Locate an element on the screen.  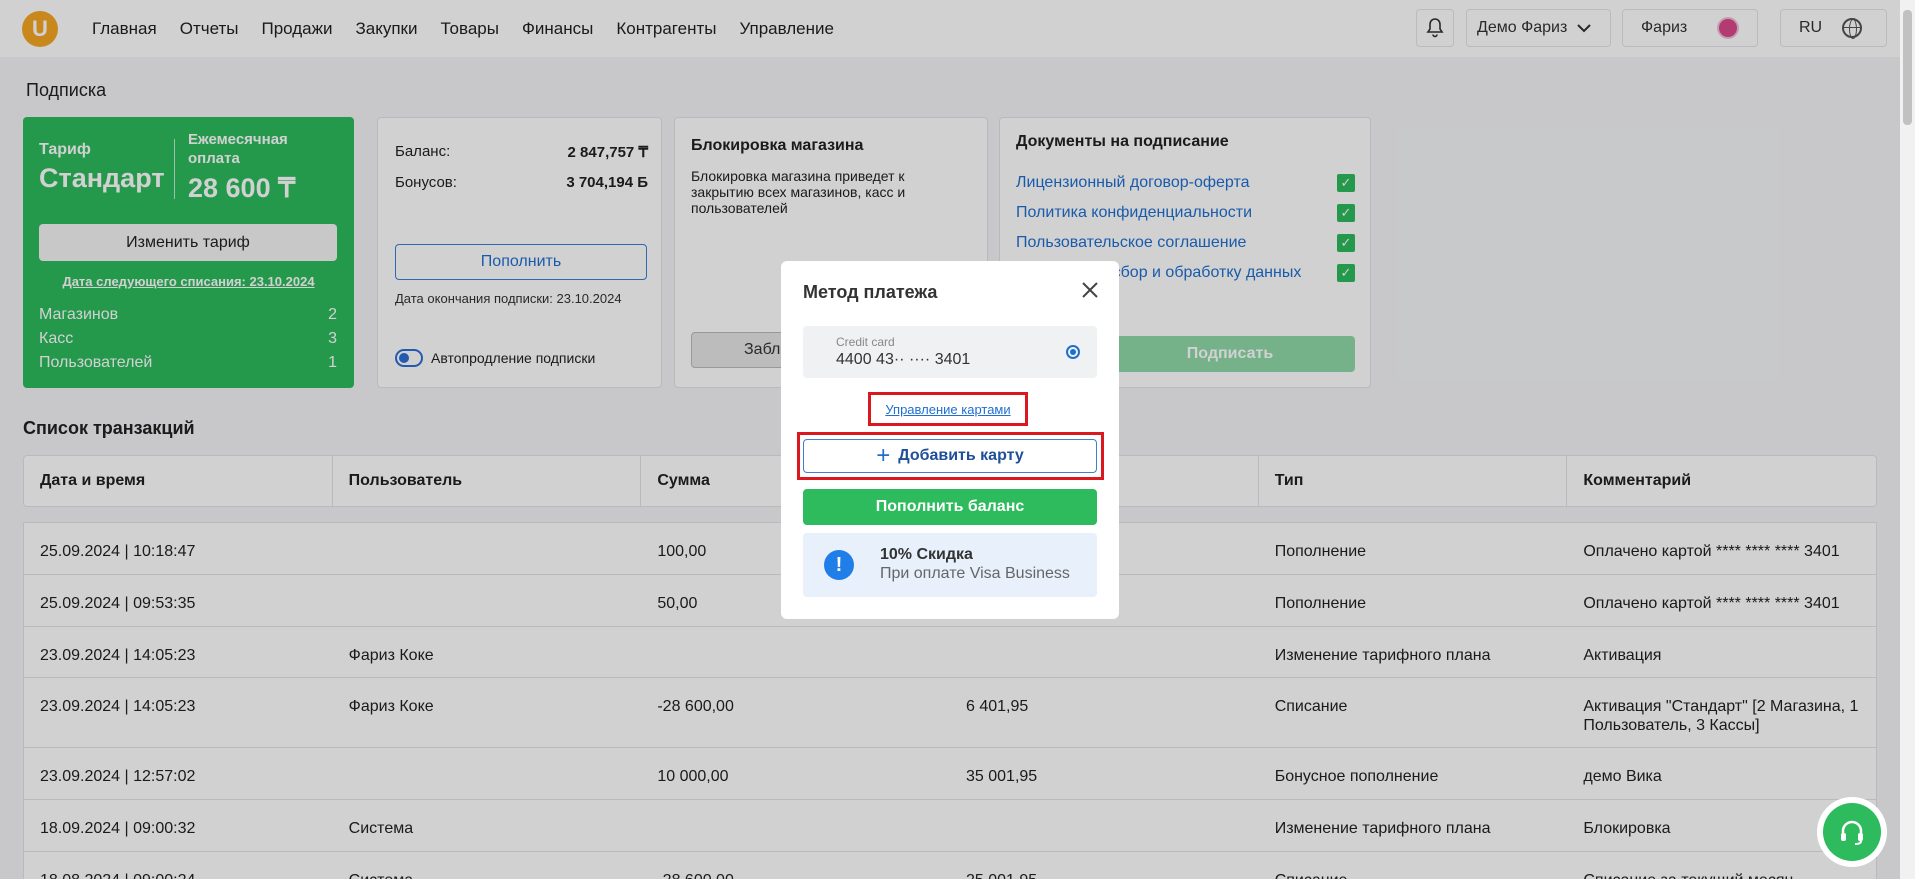
close-icon is located at coordinates (1090, 292).